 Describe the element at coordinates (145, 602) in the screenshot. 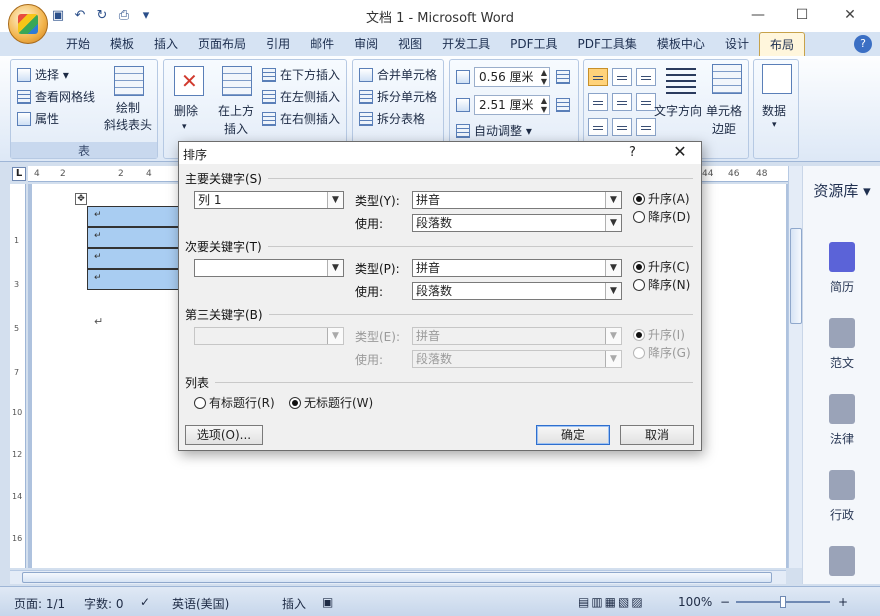

I see `proofing-icon: ✓` at that location.